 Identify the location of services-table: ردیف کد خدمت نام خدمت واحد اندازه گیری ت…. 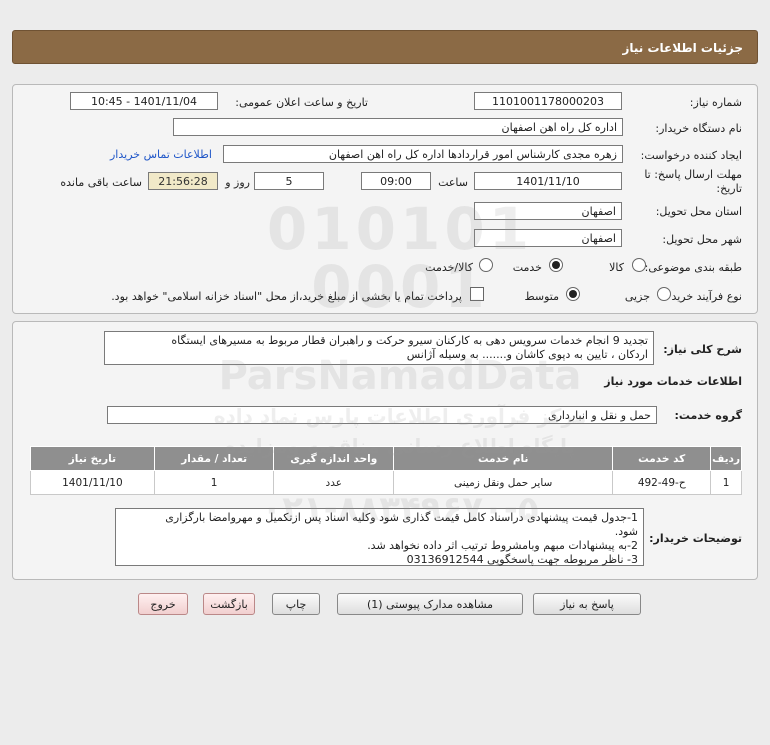
(386, 470).